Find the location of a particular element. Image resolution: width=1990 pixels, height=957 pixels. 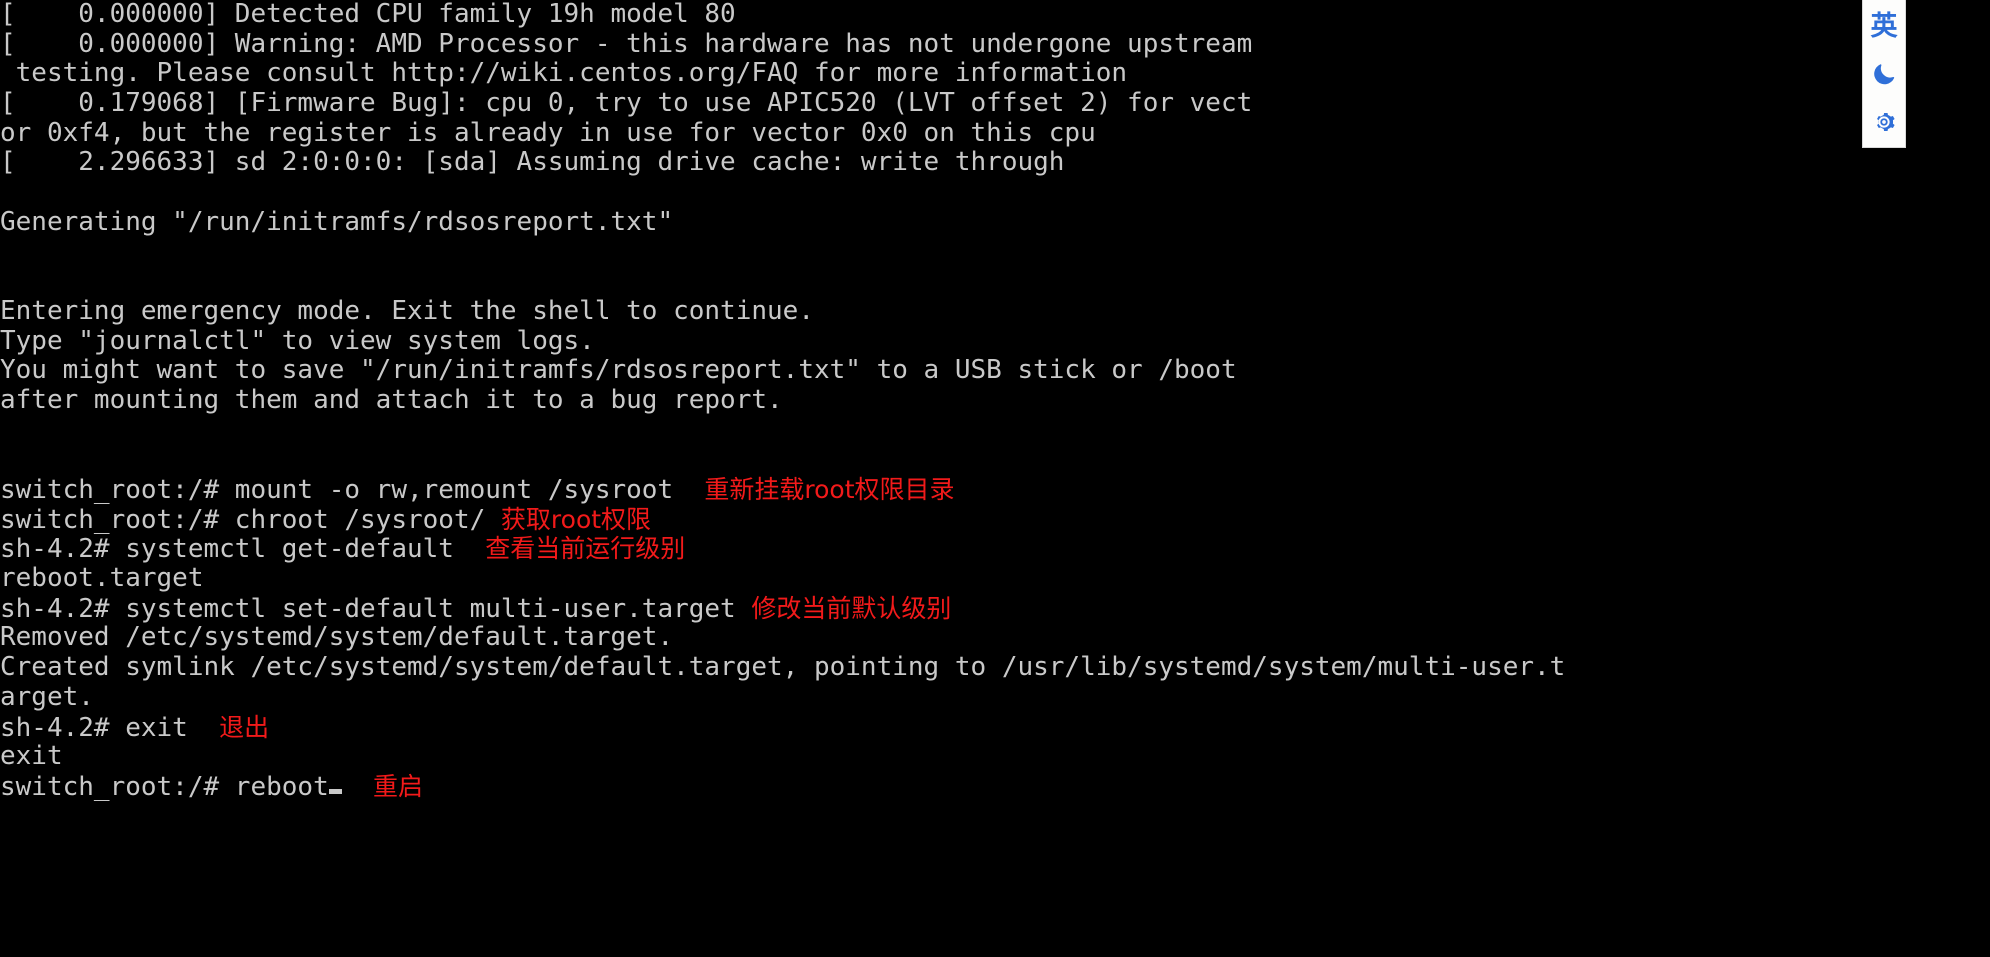

console-command-line: sh-4.2# systemctl get-default 查看当前运行级别 is located at coordinates (995, 549).